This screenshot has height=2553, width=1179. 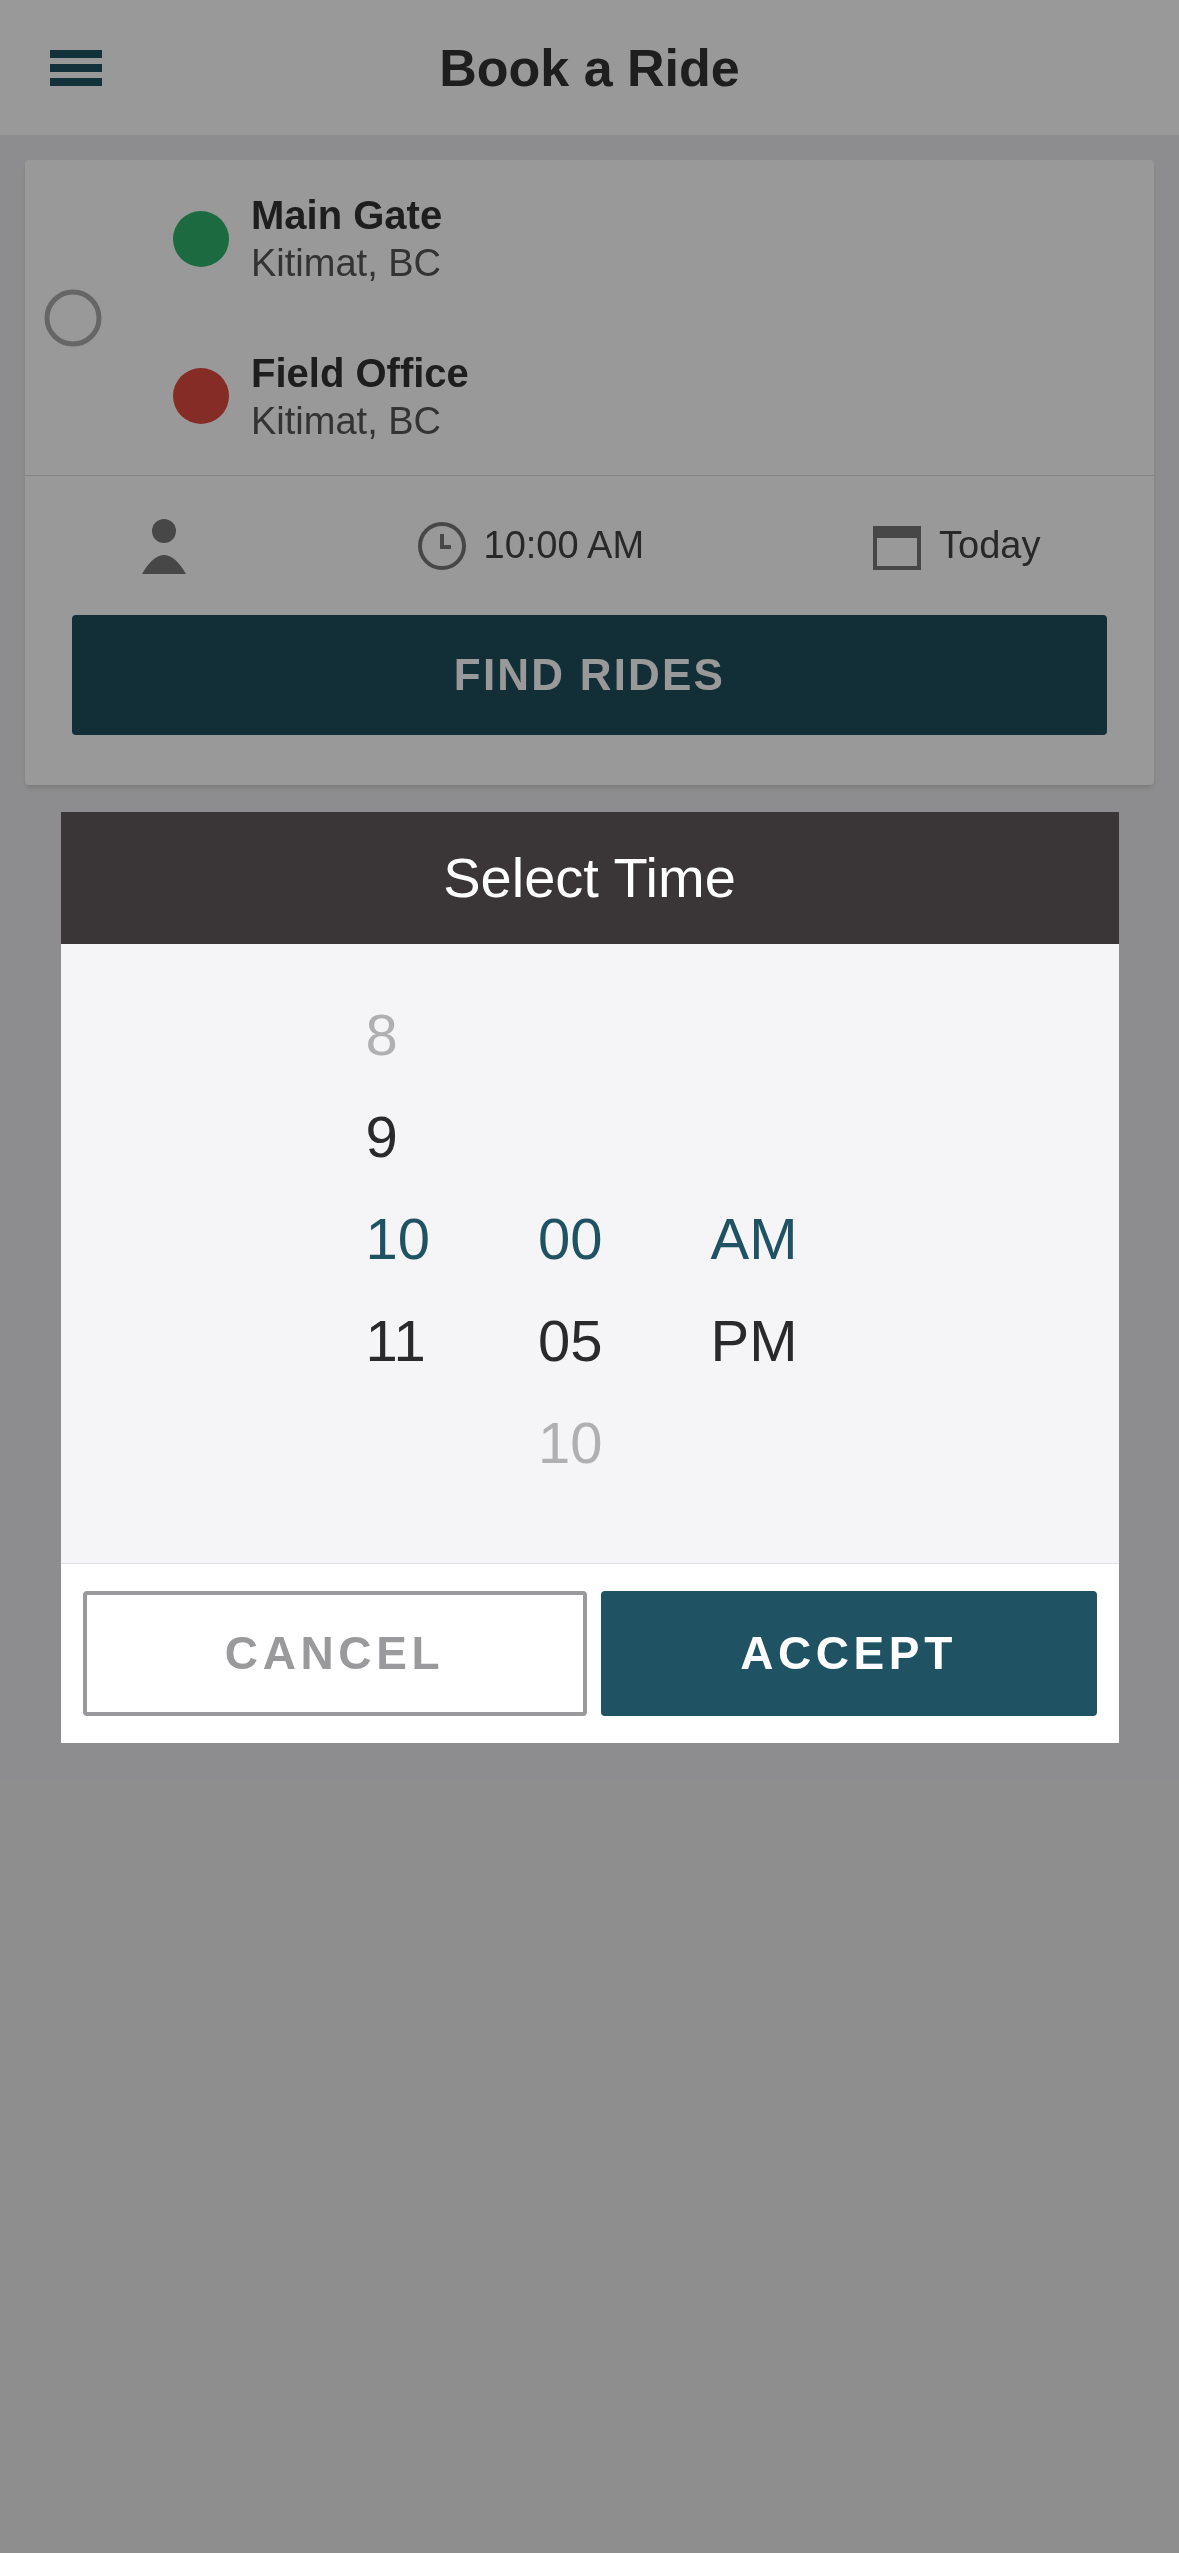 I want to click on date-option: Today, so click(x=990, y=545).